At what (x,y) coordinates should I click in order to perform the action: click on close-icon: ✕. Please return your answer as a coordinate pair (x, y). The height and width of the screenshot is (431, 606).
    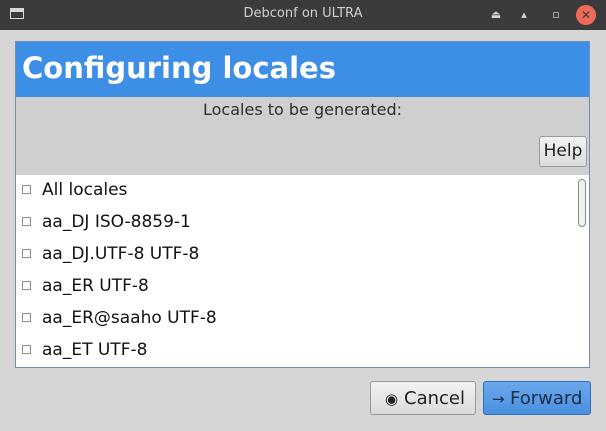
    Looking at the image, I should click on (586, 15).